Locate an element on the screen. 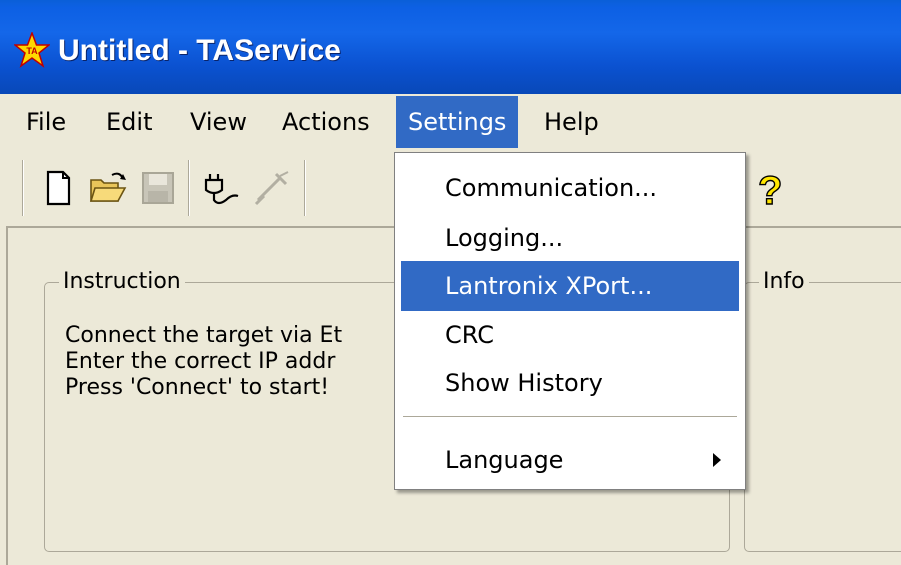  menu-file: File is located at coordinates (46, 122).